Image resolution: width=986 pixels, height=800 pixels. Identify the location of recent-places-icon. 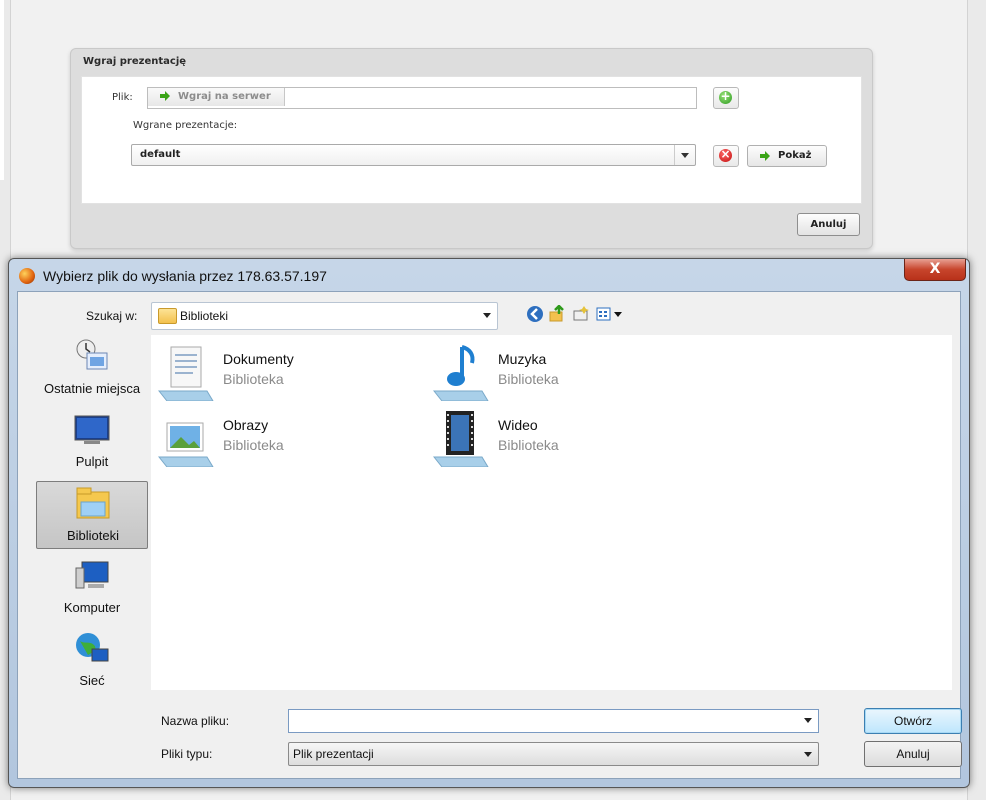
(92, 354).